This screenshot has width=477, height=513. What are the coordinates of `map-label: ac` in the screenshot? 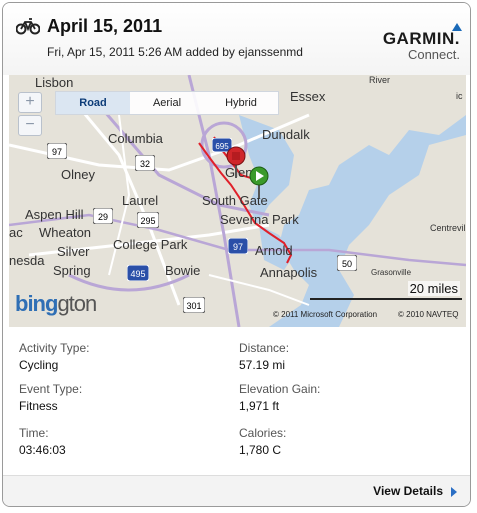 It's located at (16, 232).